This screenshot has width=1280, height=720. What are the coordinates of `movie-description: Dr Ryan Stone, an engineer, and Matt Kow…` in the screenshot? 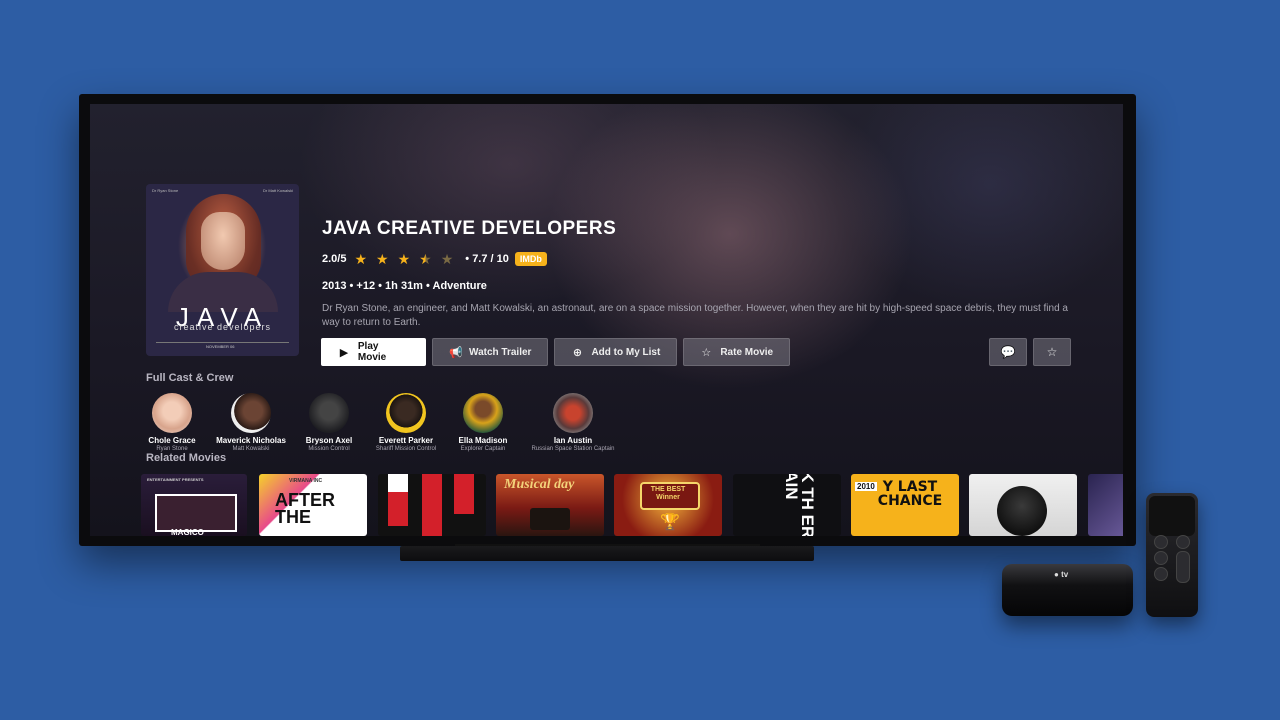 It's located at (695, 315).